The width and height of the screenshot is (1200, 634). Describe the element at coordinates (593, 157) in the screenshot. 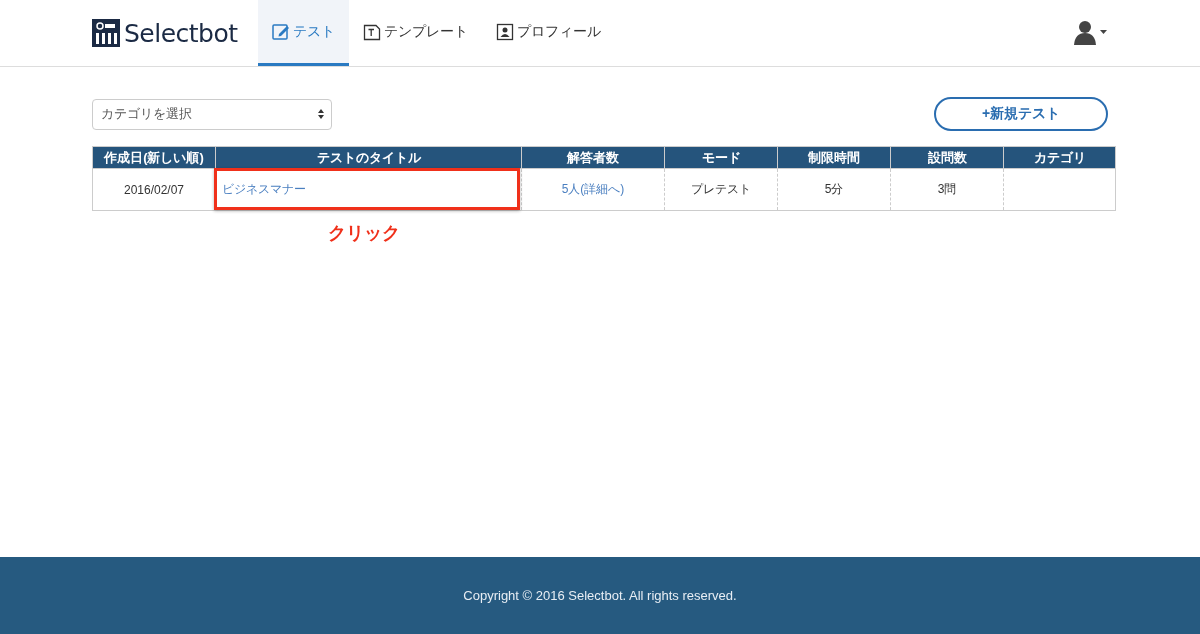

I see `column-header: 解答者数` at that location.